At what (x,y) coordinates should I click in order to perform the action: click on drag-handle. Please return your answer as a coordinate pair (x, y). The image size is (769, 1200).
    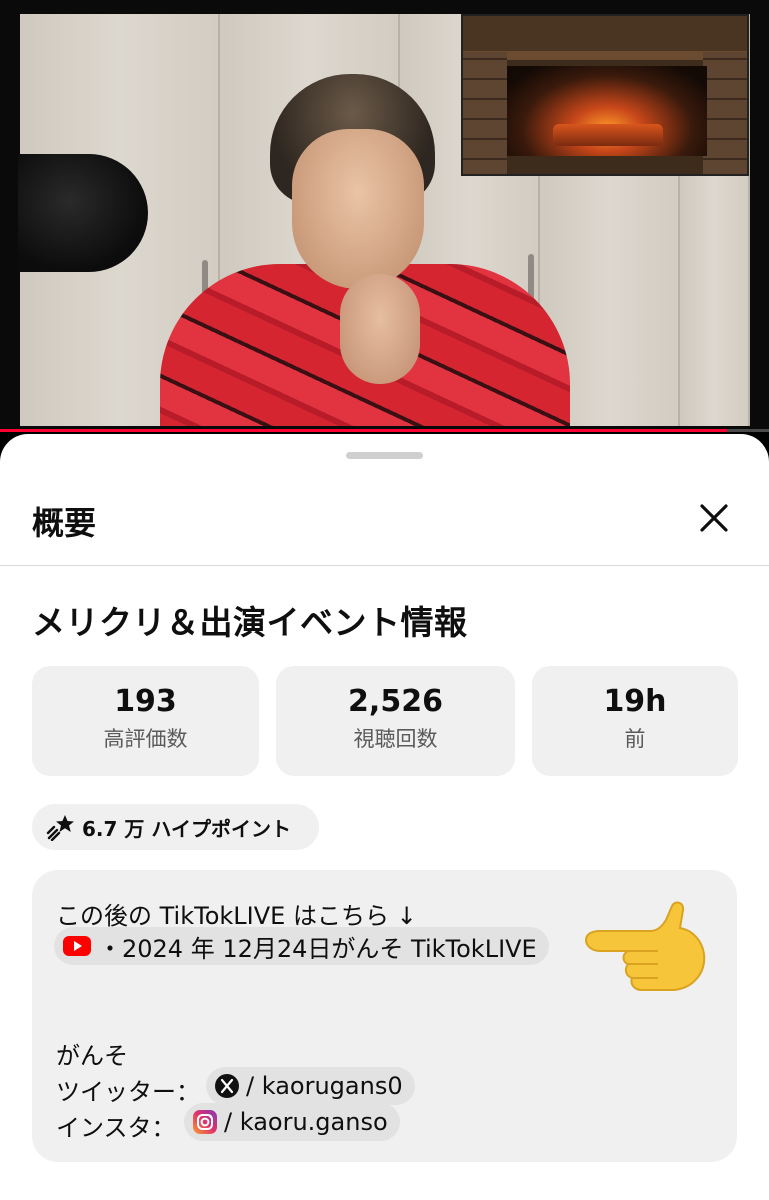
    Looking at the image, I should click on (384, 455).